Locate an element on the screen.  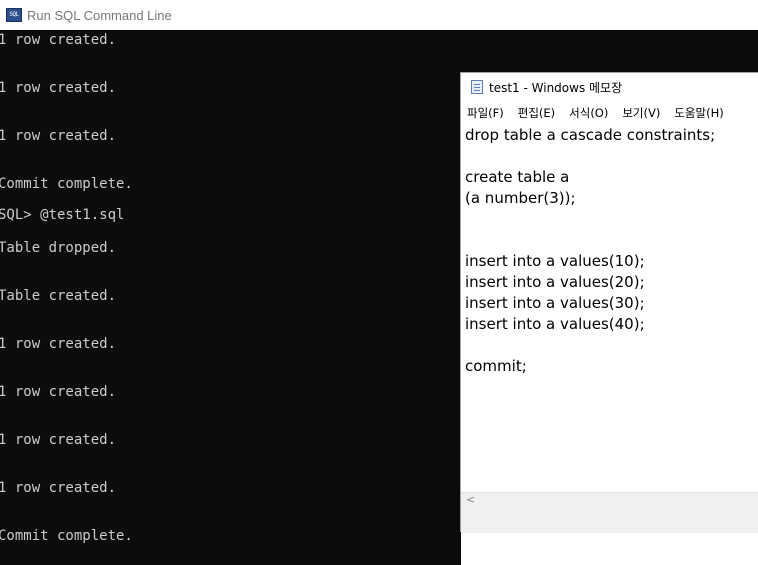
menu-view: 보기(V) is located at coordinates (641, 113).